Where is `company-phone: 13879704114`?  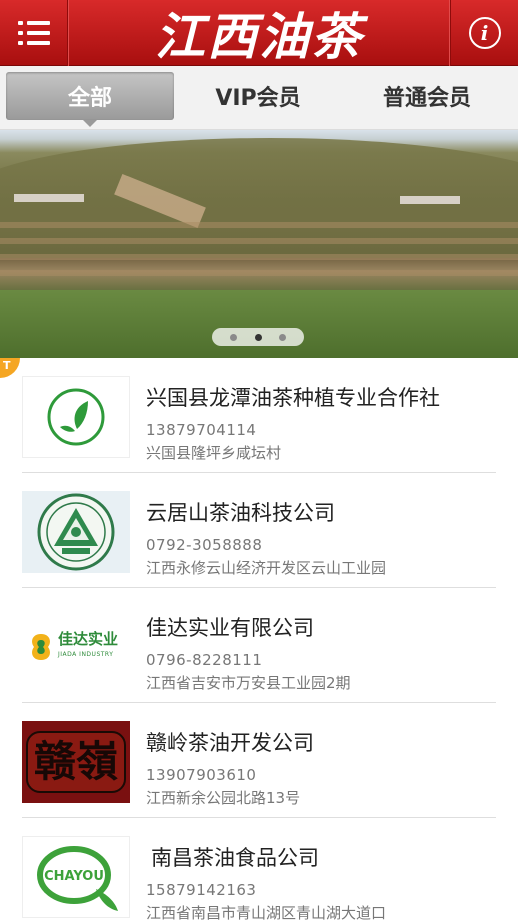 company-phone: 13879704114 is located at coordinates (201, 430).